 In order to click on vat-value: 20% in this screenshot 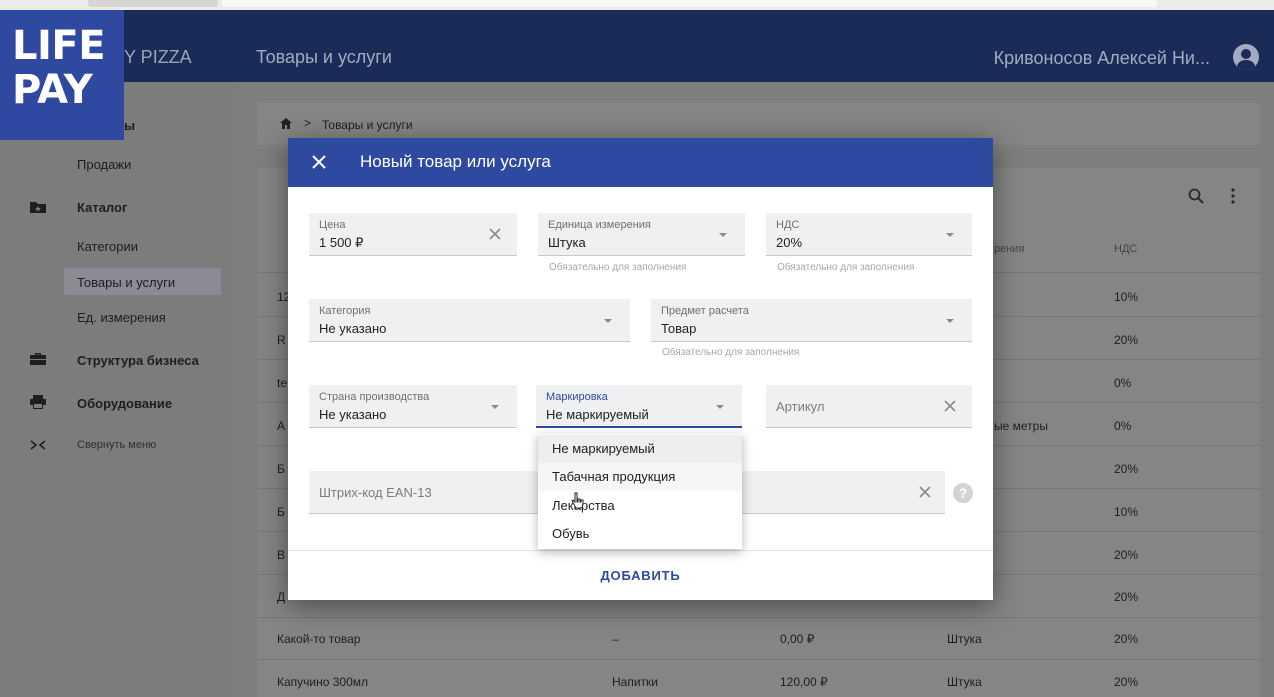, I will do `click(789, 242)`.